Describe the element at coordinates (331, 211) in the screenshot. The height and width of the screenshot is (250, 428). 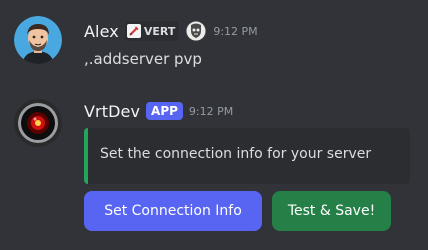
I see `test-and-save-button: Test & Save!` at that location.